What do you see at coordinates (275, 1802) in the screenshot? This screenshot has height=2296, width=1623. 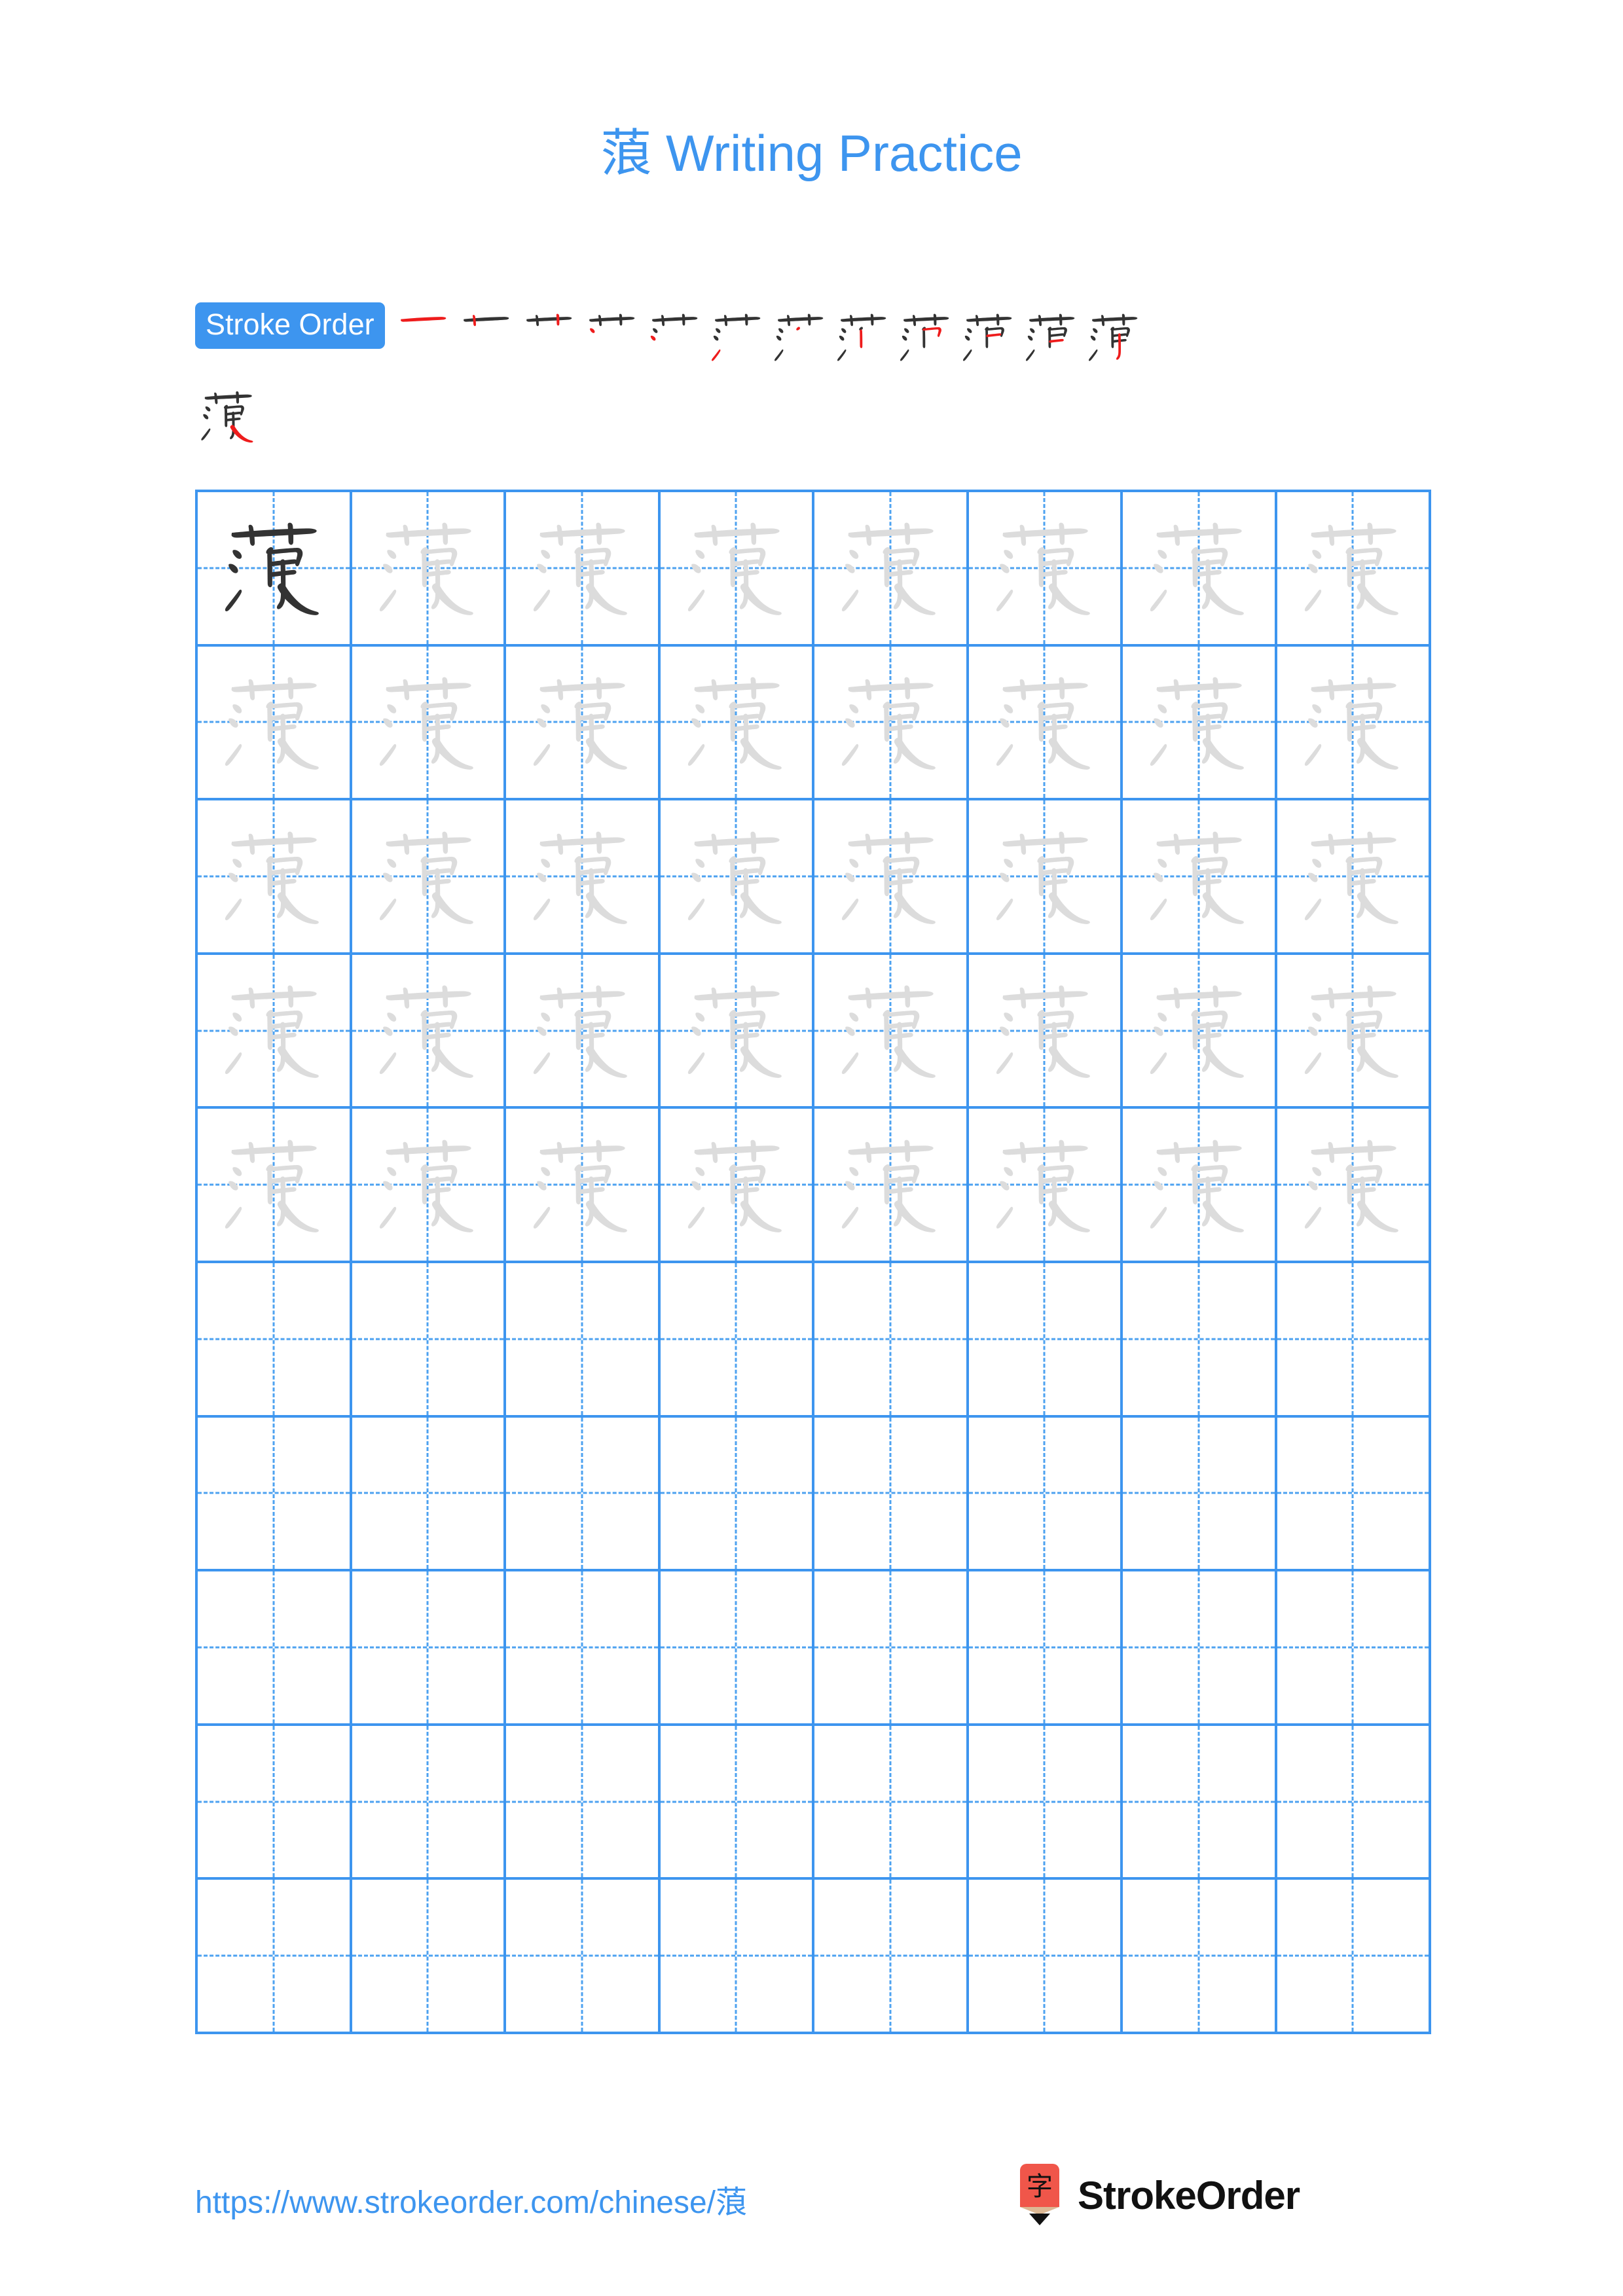 I see `practice-cell-r9-c1` at bounding box center [275, 1802].